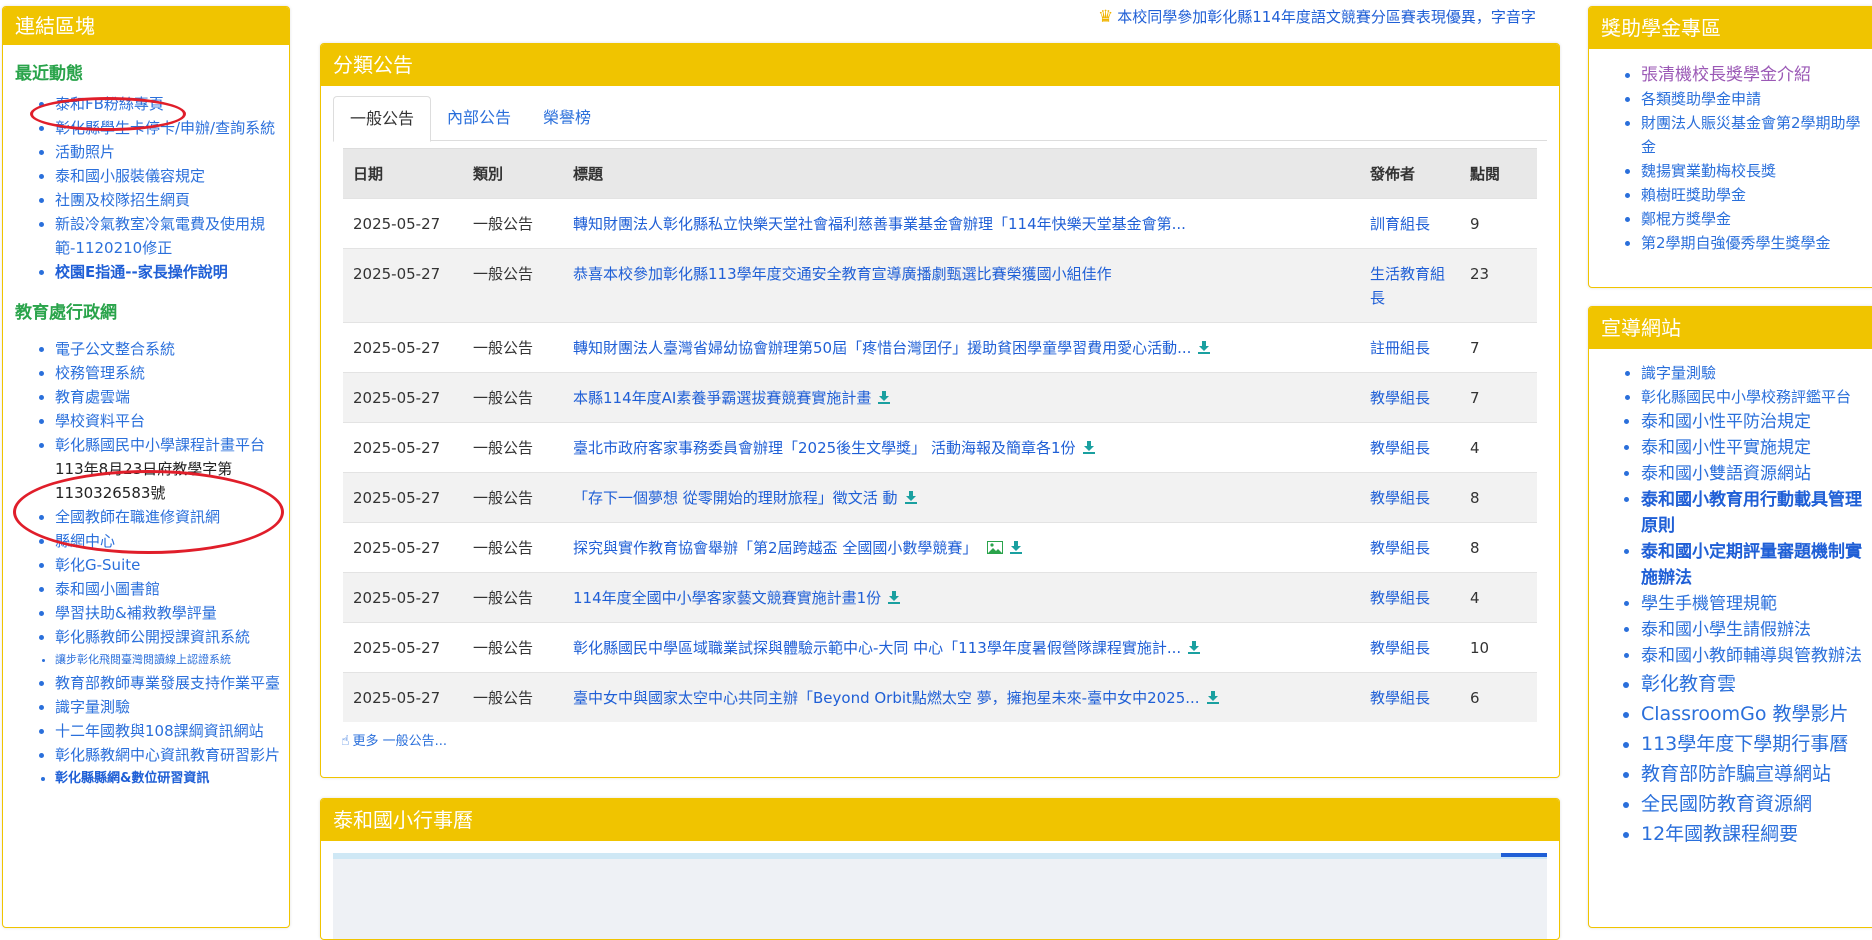  What do you see at coordinates (1688, 684) in the screenshot?
I see `promo-link-edu-cloud: 彰化教育雲` at bounding box center [1688, 684].